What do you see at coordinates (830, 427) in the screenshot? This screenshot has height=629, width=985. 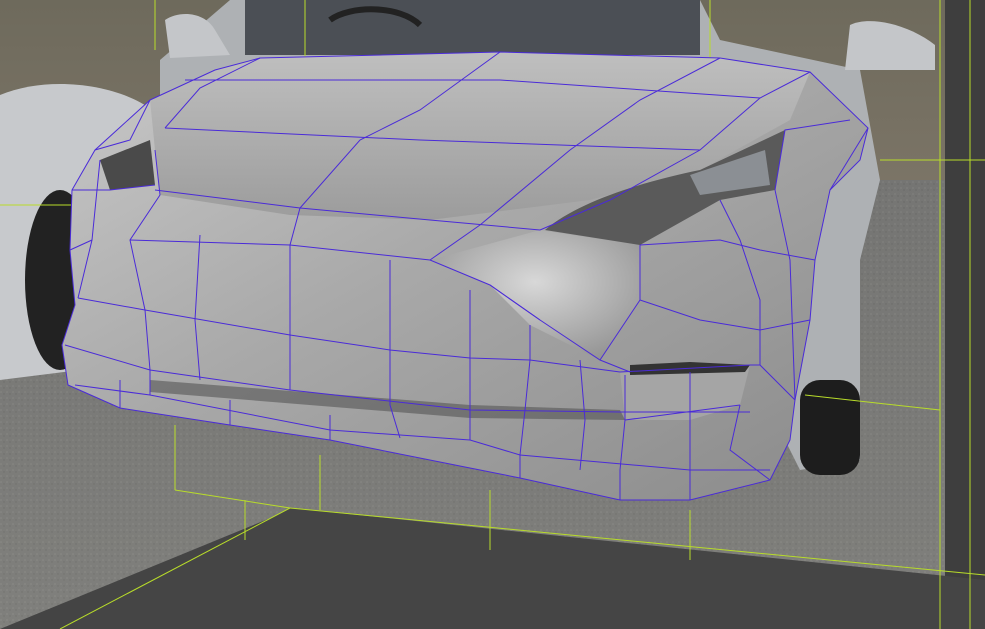 I see `reference-car-right-wheel` at bounding box center [830, 427].